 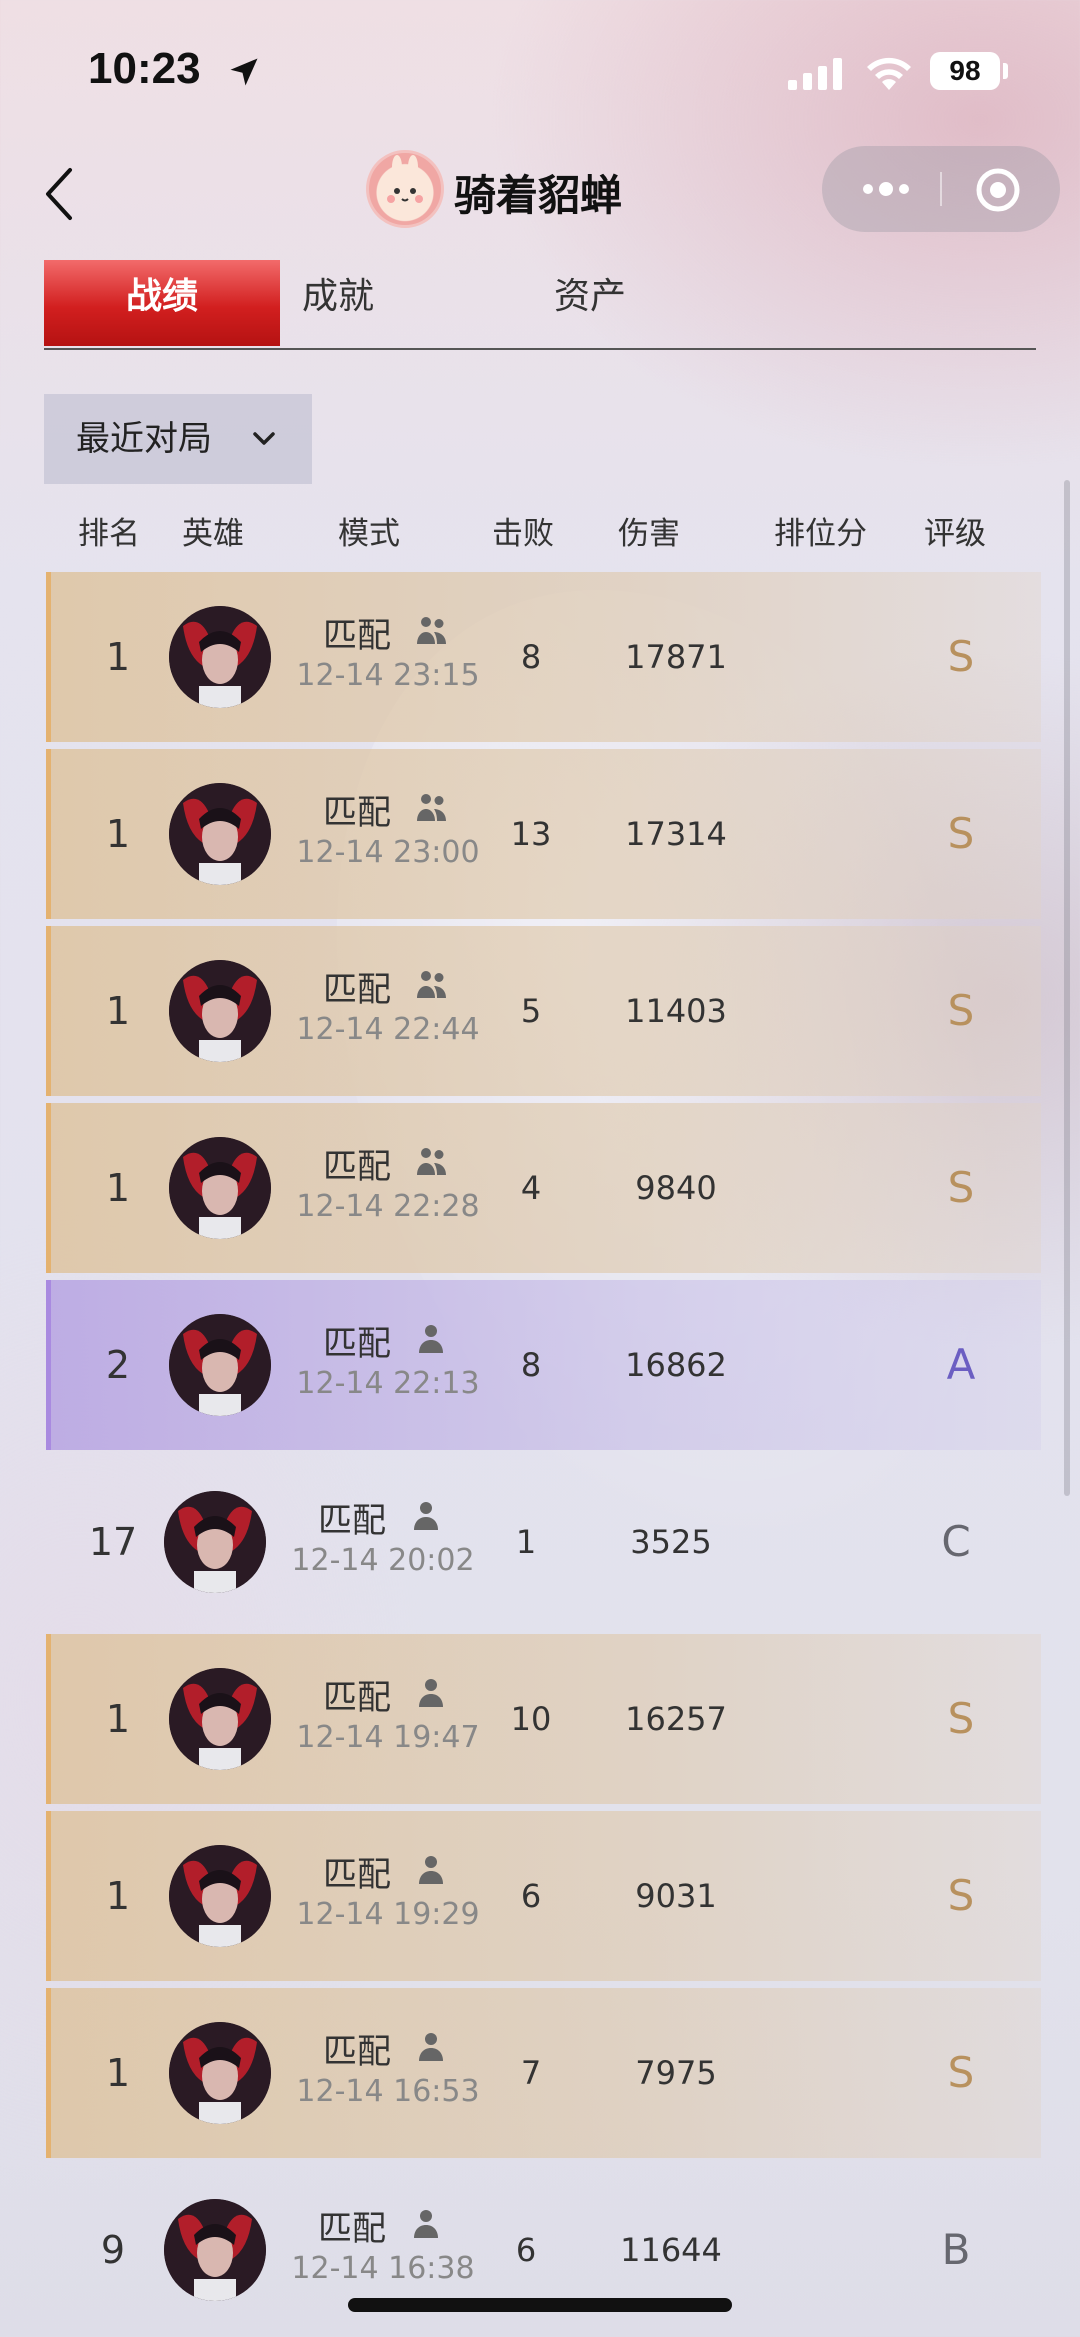 What do you see at coordinates (543, 2073) in the screenshot?
I see `match-row: 1 匹配 12-14 16:53 7 7975 S` at bounding box center [543, 2073].